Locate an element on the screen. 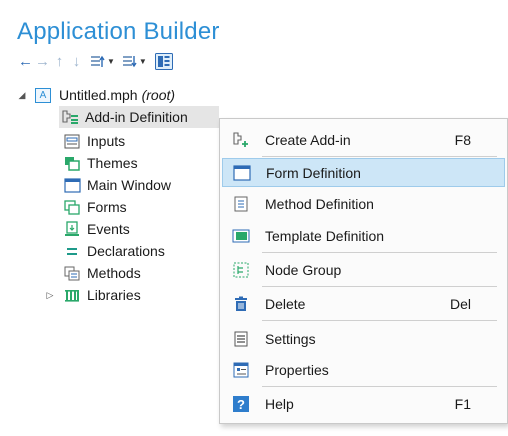  add-in-definition-icon is located at coordinates (70, 117).